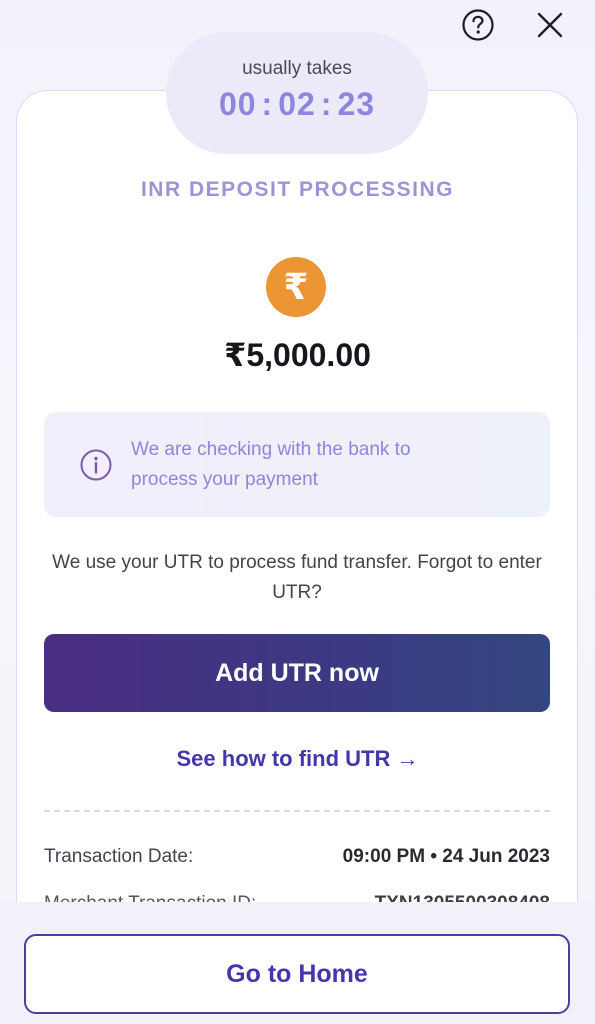  Describe the element at coordinates (297, 857) in the screenshot. I see `transaction-date-row: Transaction Date: 09:00 PM • 24 Jun 2023` at that location.